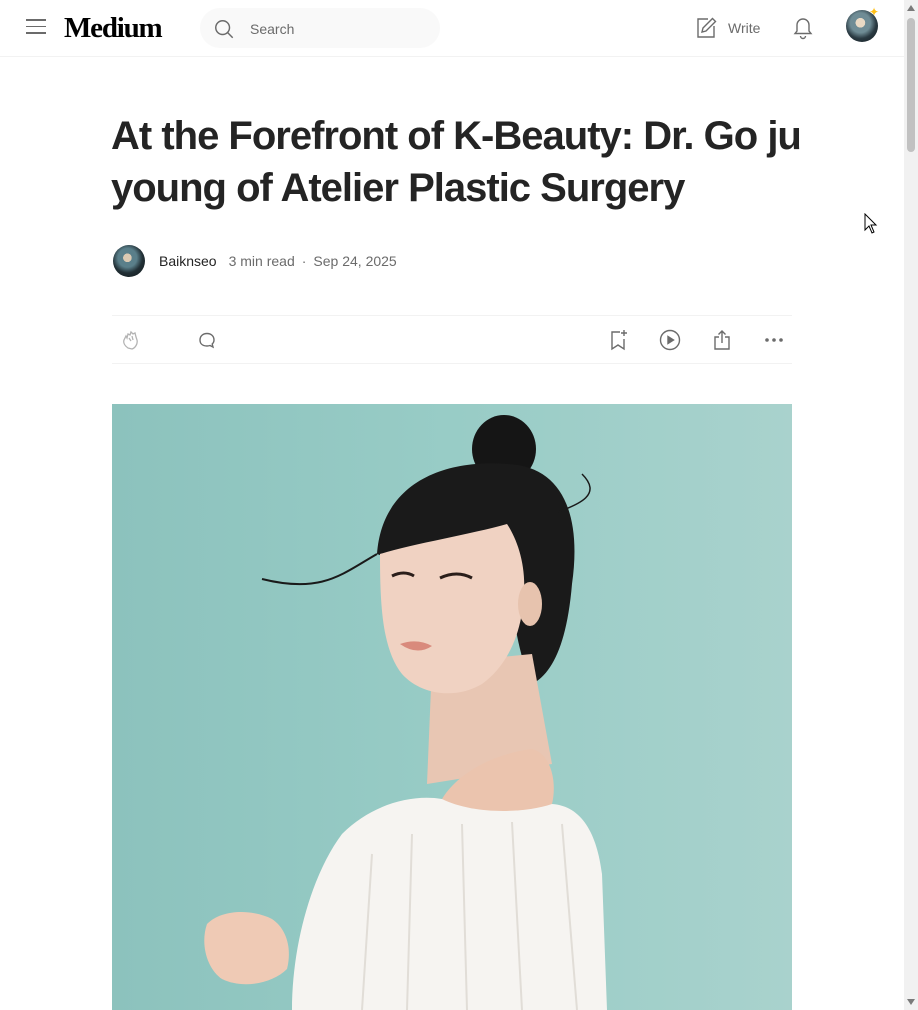 The width and height of the screenshot is (918, 1010). I want to click on scroll-up-arrow-icon, so click(911, 8).